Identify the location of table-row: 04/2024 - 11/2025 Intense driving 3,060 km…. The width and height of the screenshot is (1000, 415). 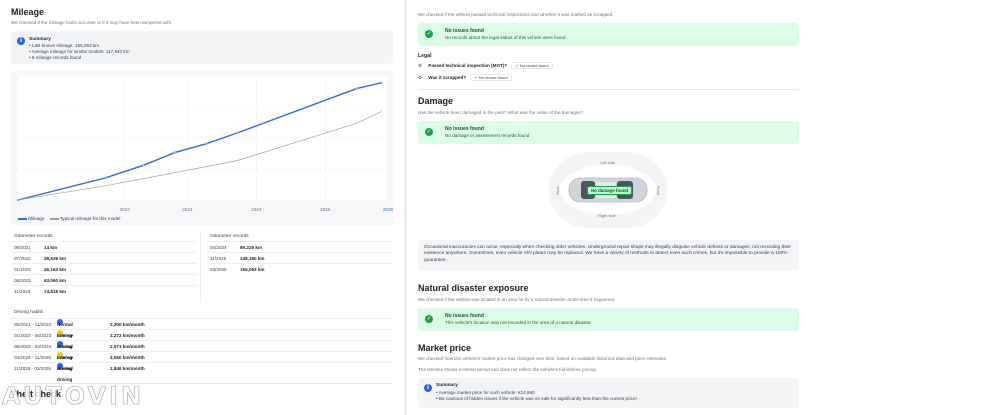
(202, 361).